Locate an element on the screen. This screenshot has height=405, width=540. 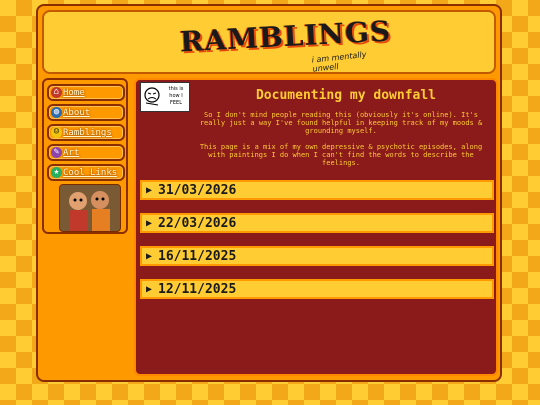
sidebar-item-art: ✎ Art is located at coordinates (86, 152).